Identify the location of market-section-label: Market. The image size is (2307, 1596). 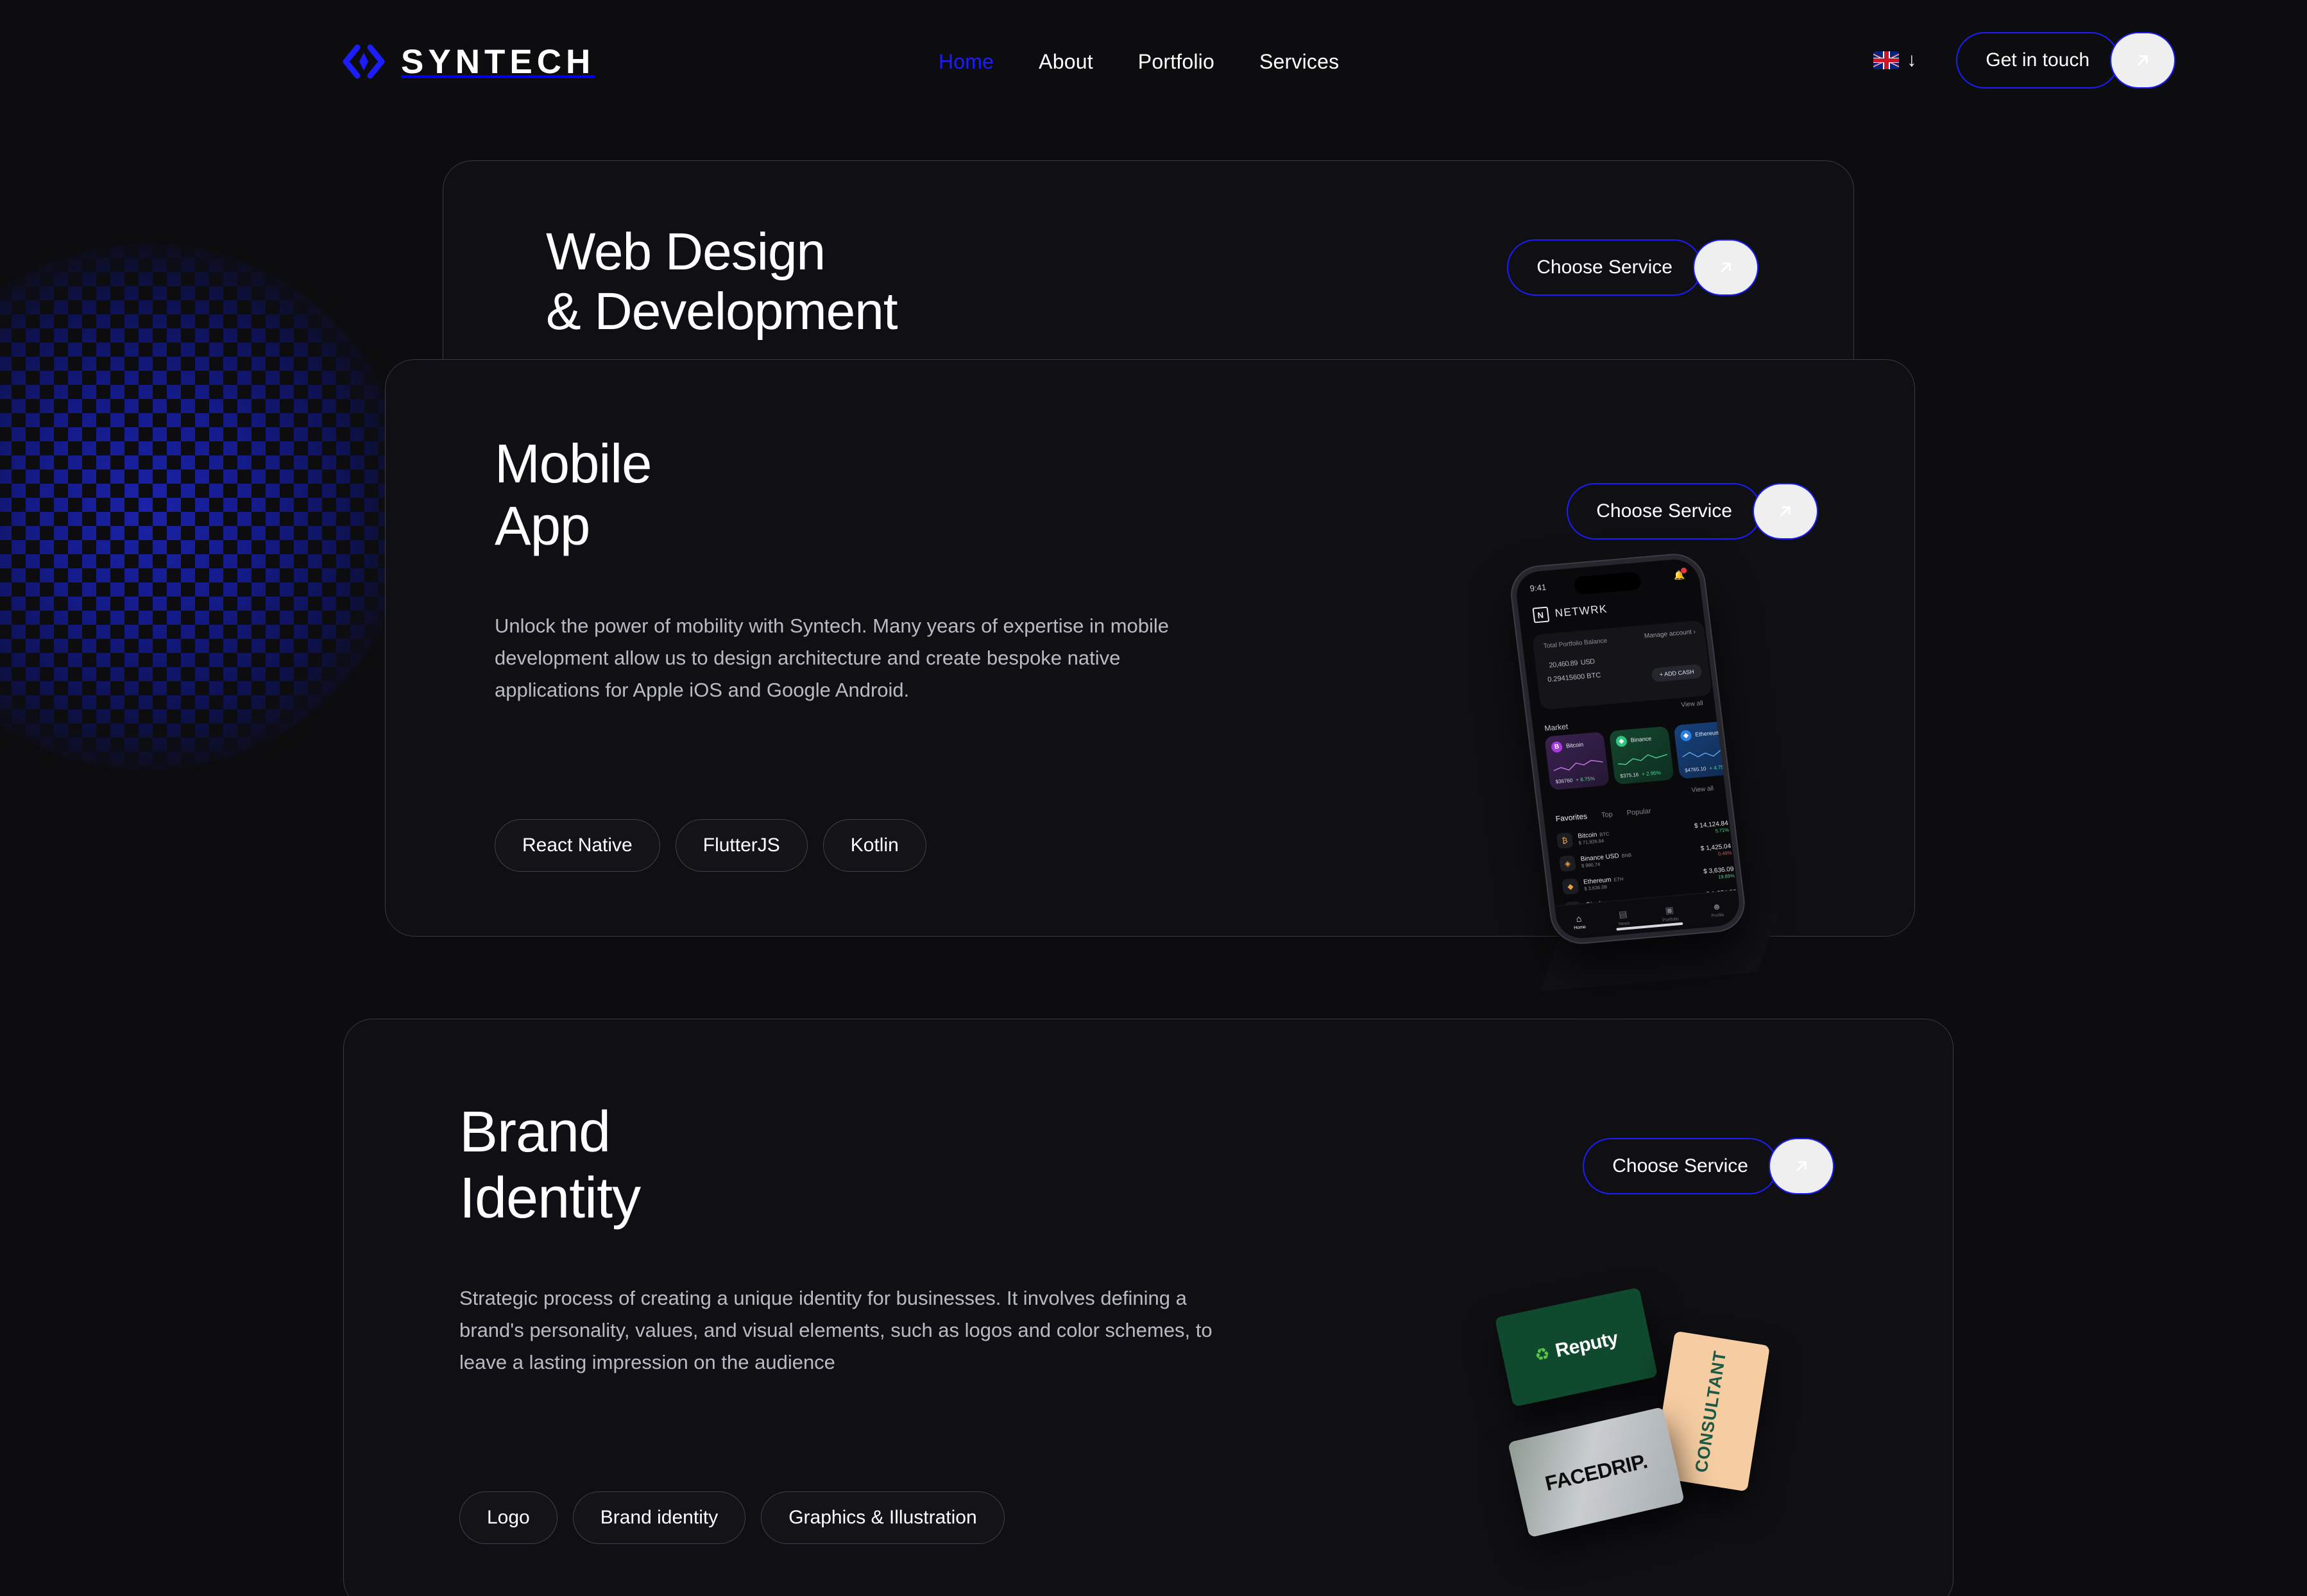
(1556, 727).